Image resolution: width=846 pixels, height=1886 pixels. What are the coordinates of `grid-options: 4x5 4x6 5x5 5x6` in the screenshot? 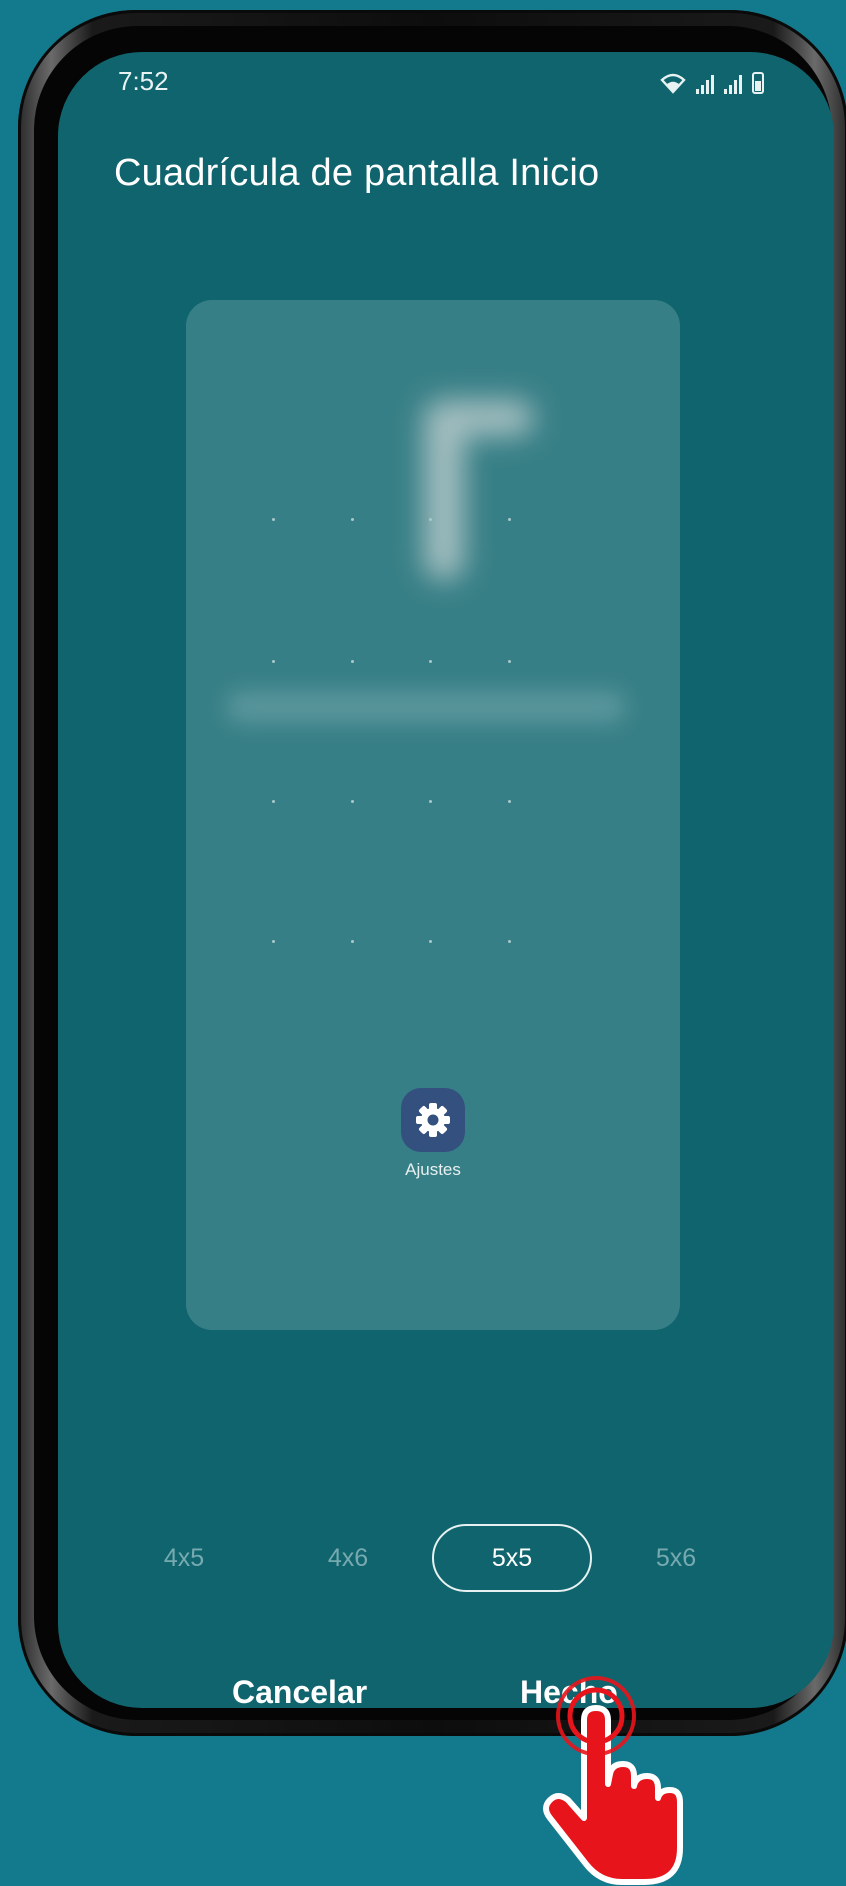 It's located at (446, 1559).